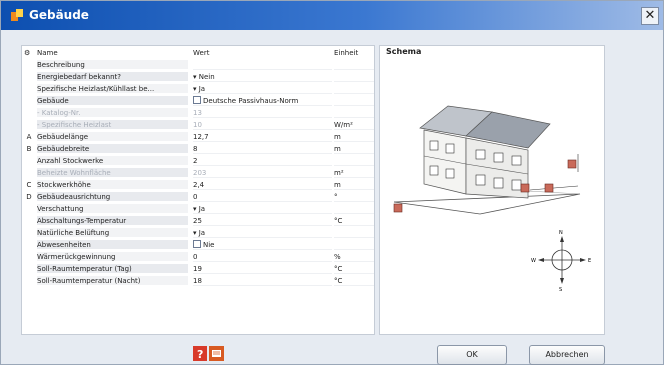 This screenshot has height=366, width=664. What do you see at coordinates (262, 185) in the screenshot?
I see `property-value: 2,4` at bounding box center [262, 185].